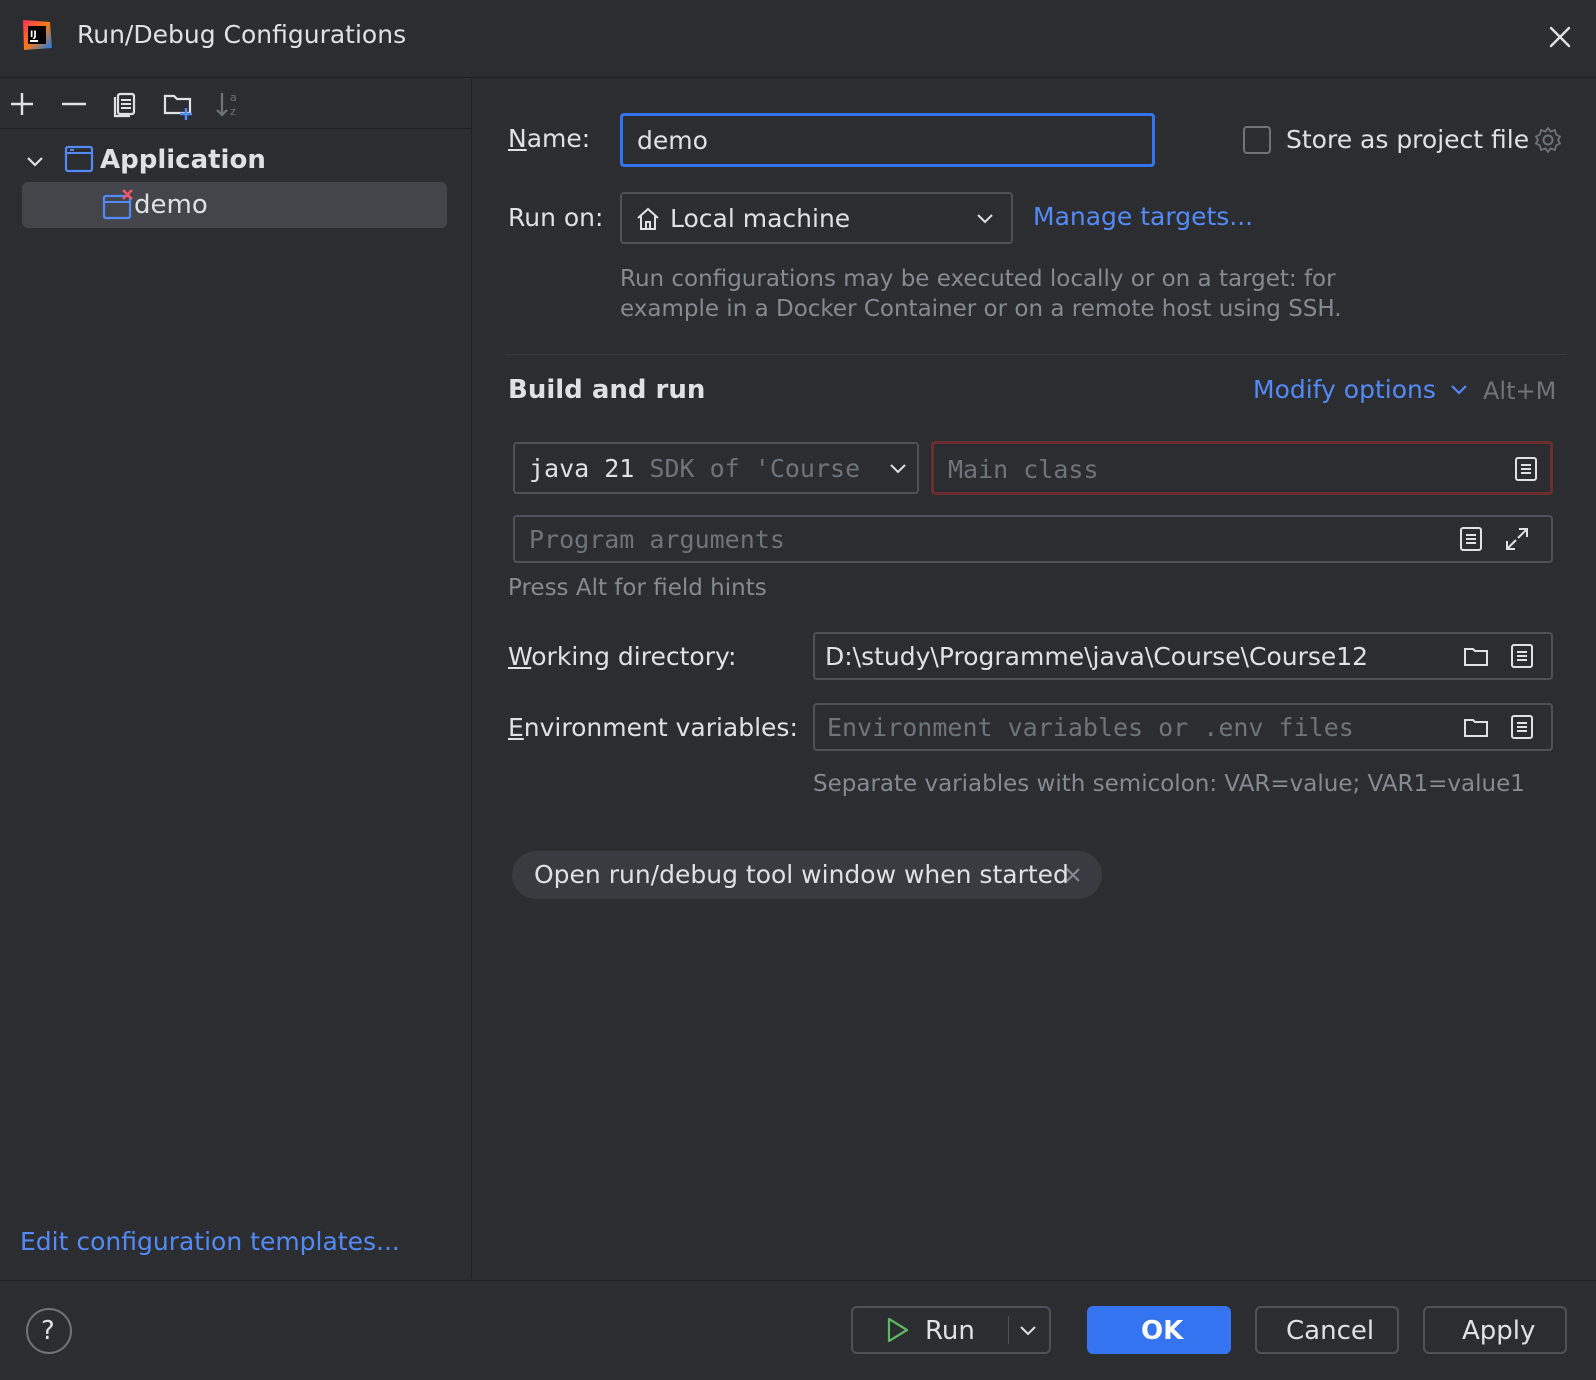 Image resolution: width=1596 pixels, height=1380 pixels. I want to click on svg-text: IJ, so click(33, 35).